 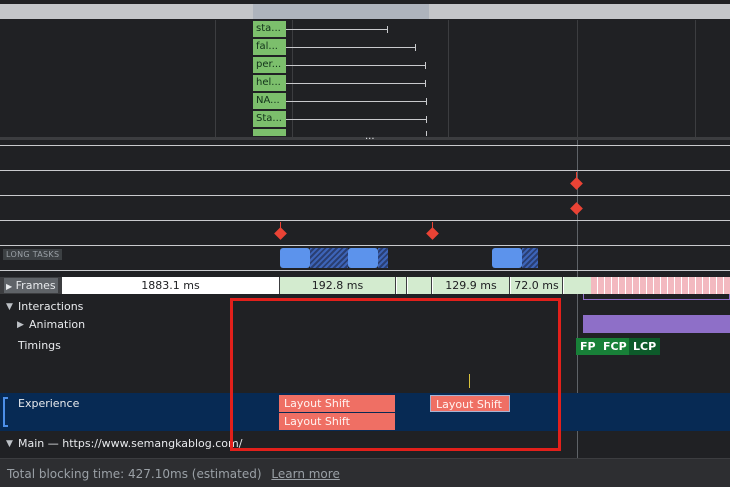 I want to click on main-track-label: Main — https://www.semangkablog.com/, so click(x=130, y=443).